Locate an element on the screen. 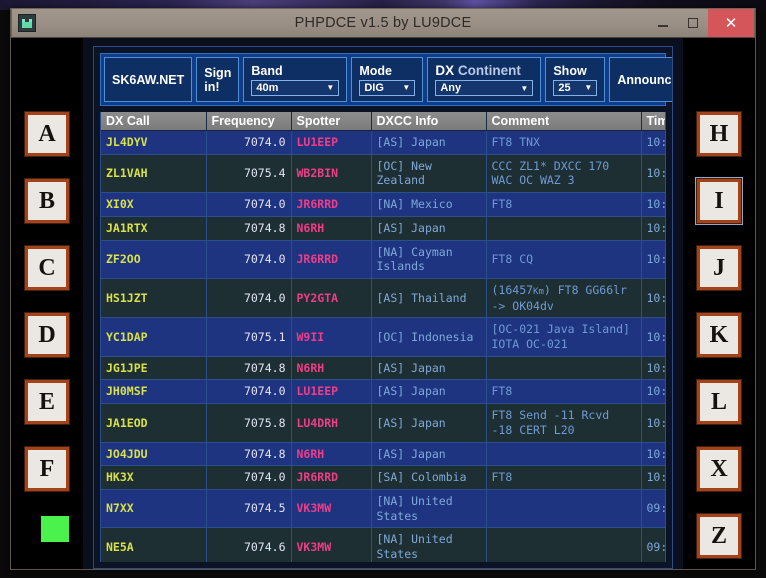 Image resolution: width=766 pixels, height=578 pixels. cell-dxcc-info: [OC] Indonesia is located at coordinates (429, 337).